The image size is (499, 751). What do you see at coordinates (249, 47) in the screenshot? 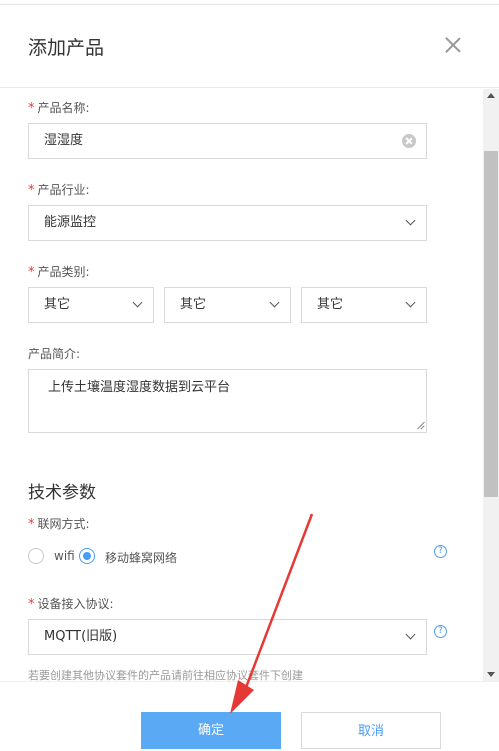
I see `dialog-header: 添加产品` at bounding box center [249, 47].